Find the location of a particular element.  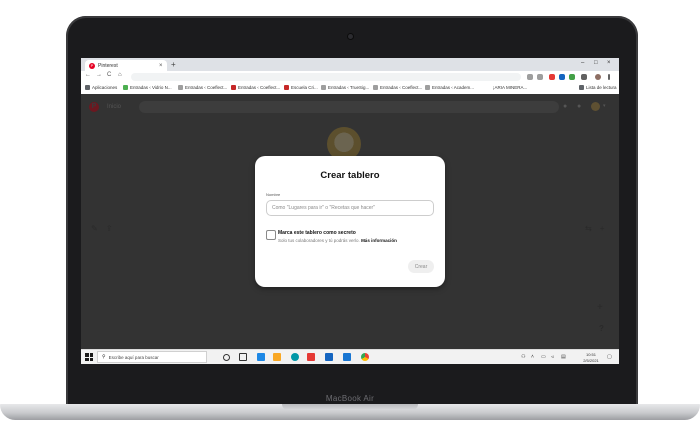

browser-tab: P Pinterest × is located at coordinates (126, 65).